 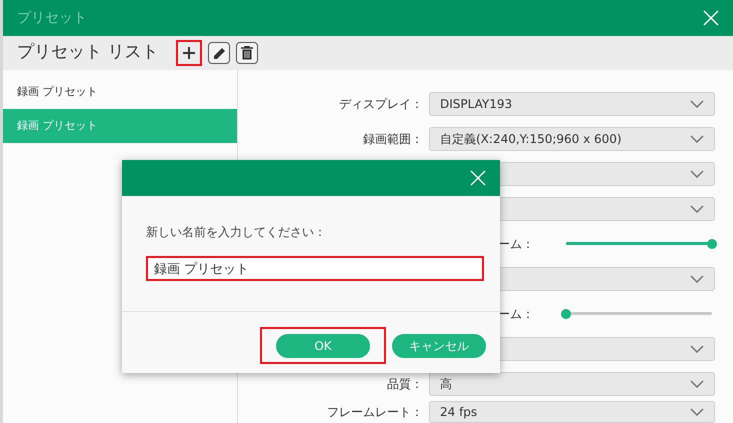 What do you see at coordinates (572, 384) in the screenshot?
I see `dropdown: 高` at bounding box center [572, 384].